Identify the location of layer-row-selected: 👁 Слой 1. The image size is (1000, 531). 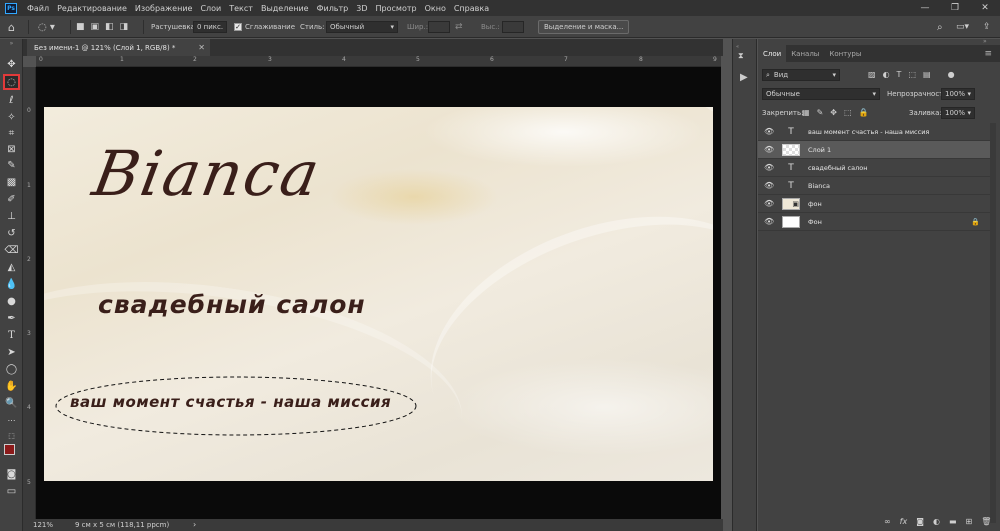
(874, 150).